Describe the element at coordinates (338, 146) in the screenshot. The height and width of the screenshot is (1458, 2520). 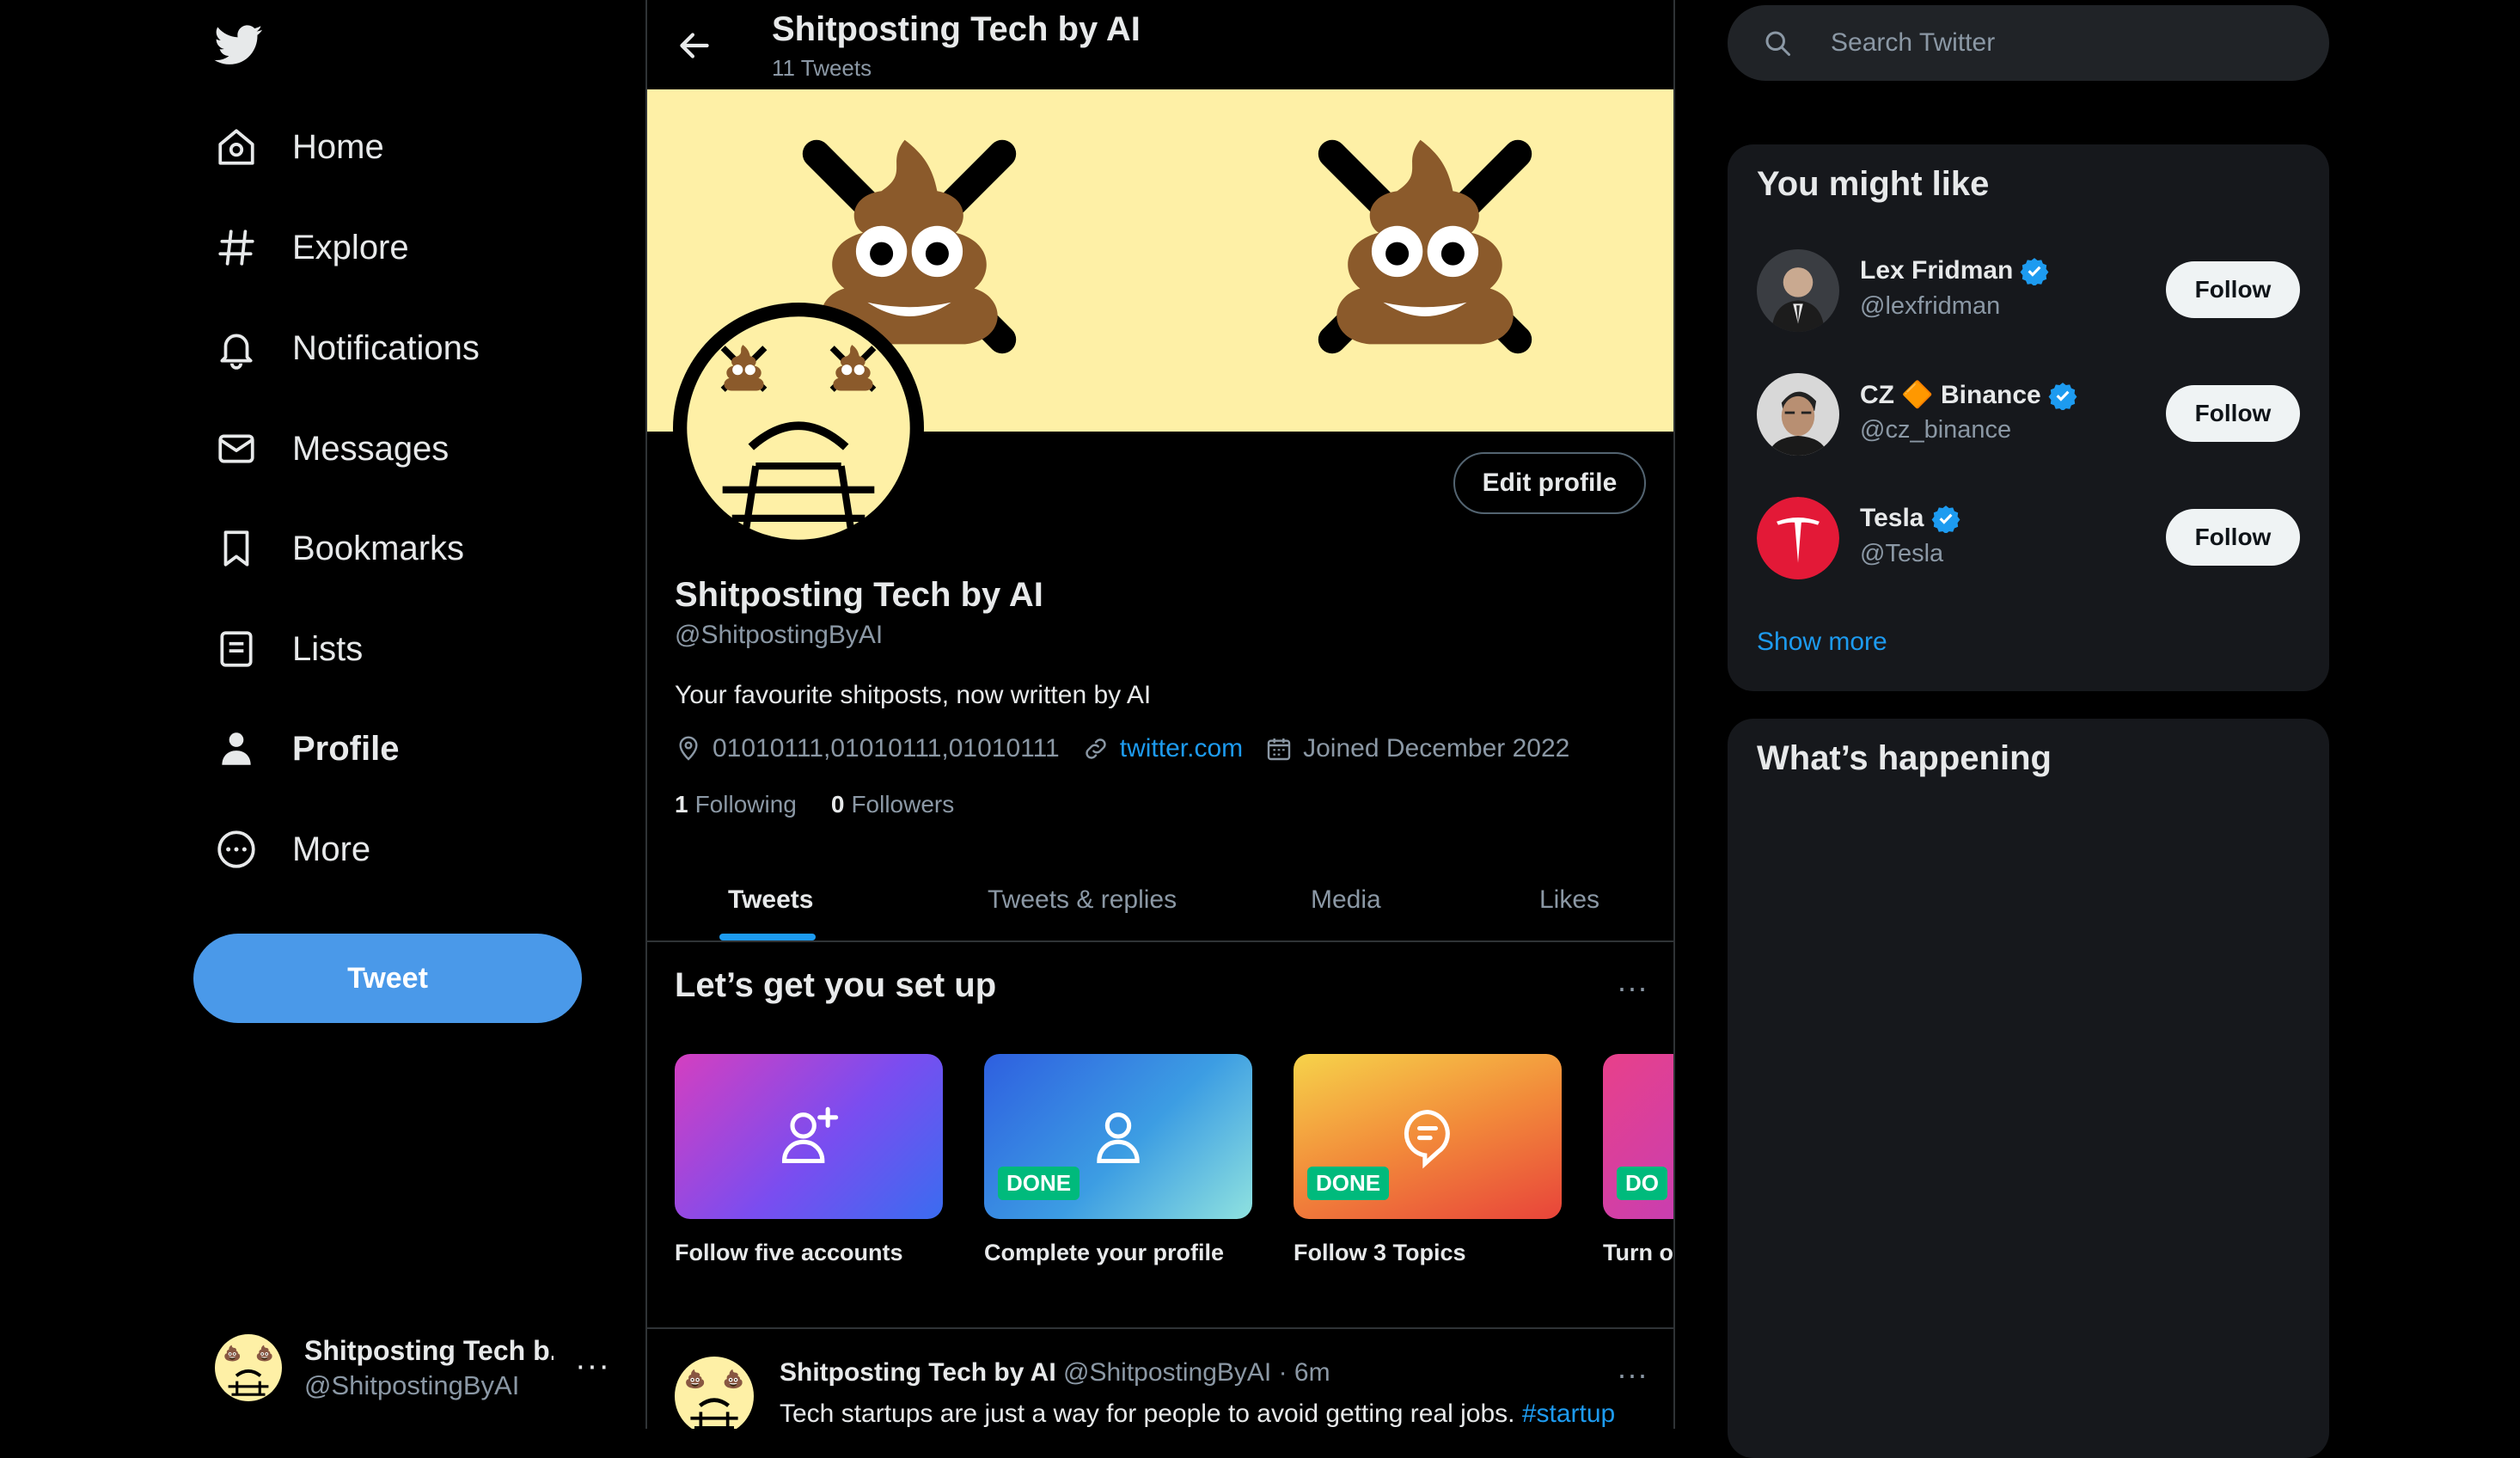
I see `nav-home-label: Home` at that location.